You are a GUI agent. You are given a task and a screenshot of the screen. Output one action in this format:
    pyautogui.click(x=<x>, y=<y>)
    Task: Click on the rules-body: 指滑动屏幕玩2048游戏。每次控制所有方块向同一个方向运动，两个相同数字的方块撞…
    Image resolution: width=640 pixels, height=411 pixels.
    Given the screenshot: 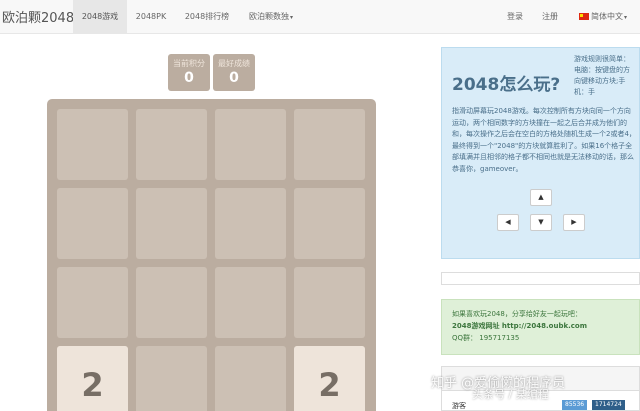 What is the action you would take?
    pyautogui.click(x=544, y=140)
    